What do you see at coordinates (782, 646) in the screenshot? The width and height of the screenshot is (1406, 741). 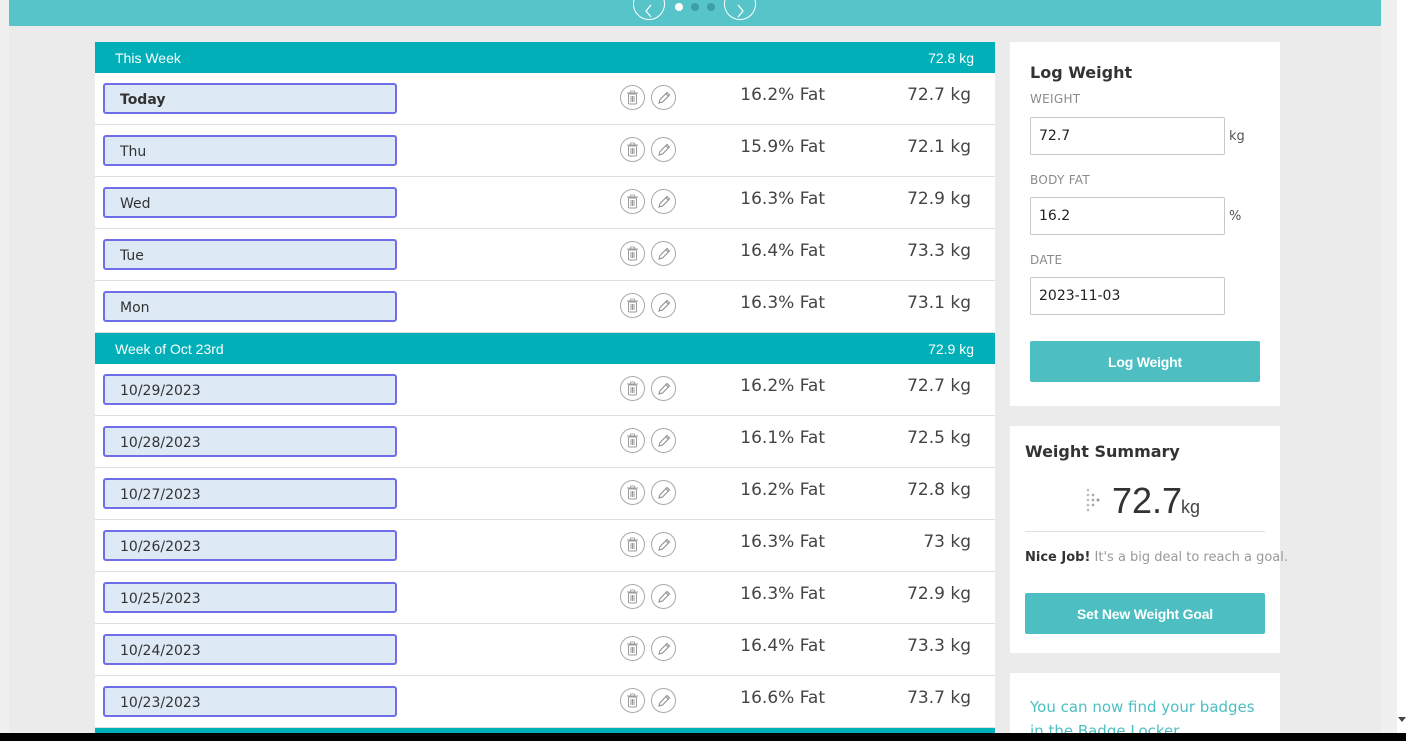 I see `entry-body-fat: 16.4% Fat` at bounding box center [782, 646].